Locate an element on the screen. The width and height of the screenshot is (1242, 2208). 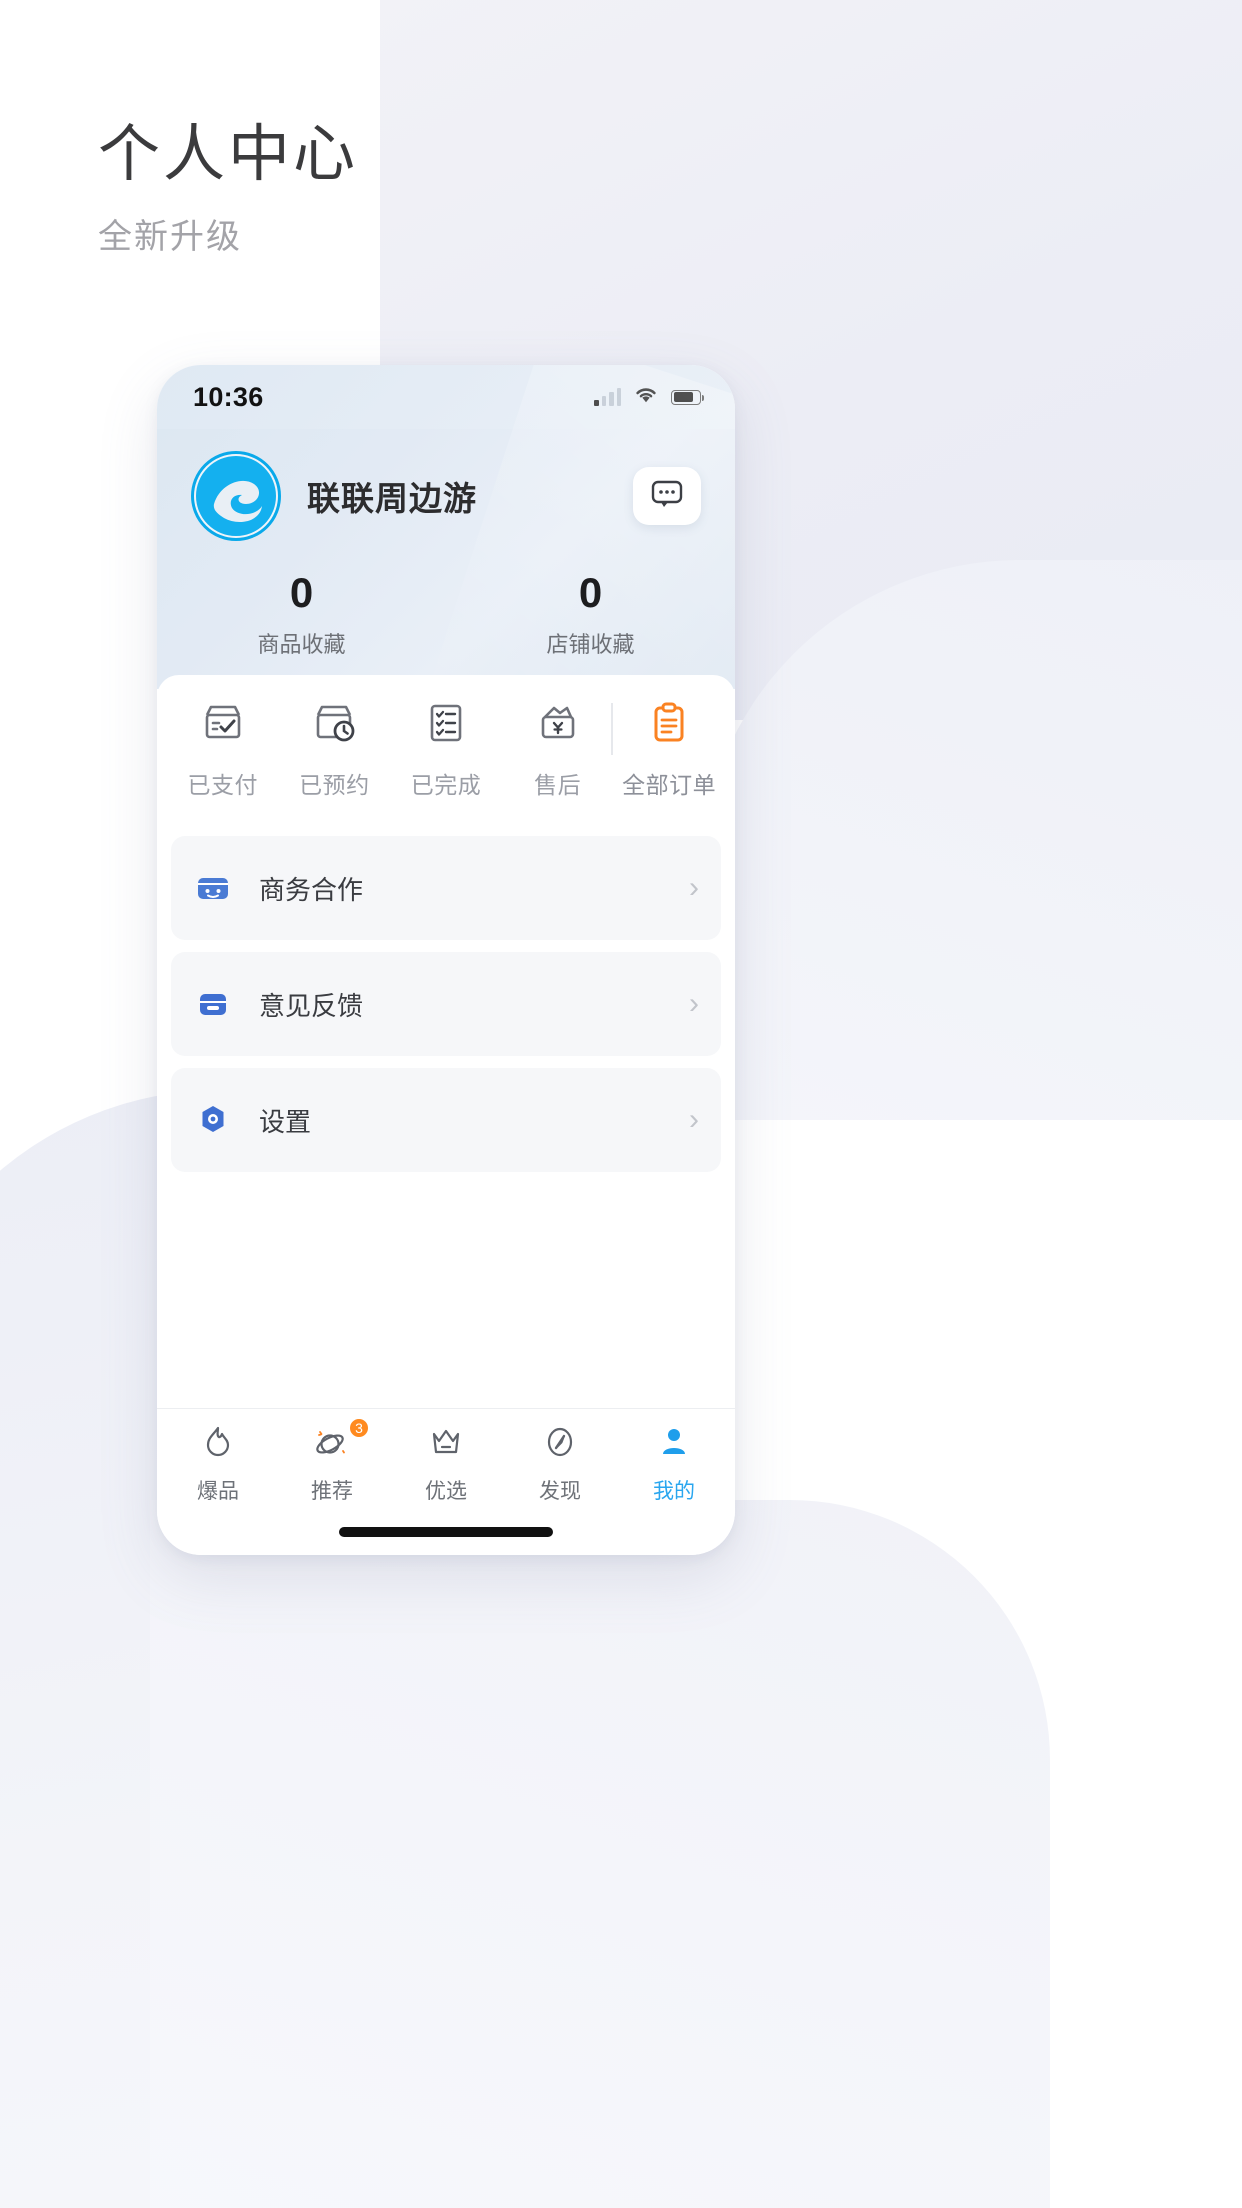
avatar is located at coordinates (236, 496).